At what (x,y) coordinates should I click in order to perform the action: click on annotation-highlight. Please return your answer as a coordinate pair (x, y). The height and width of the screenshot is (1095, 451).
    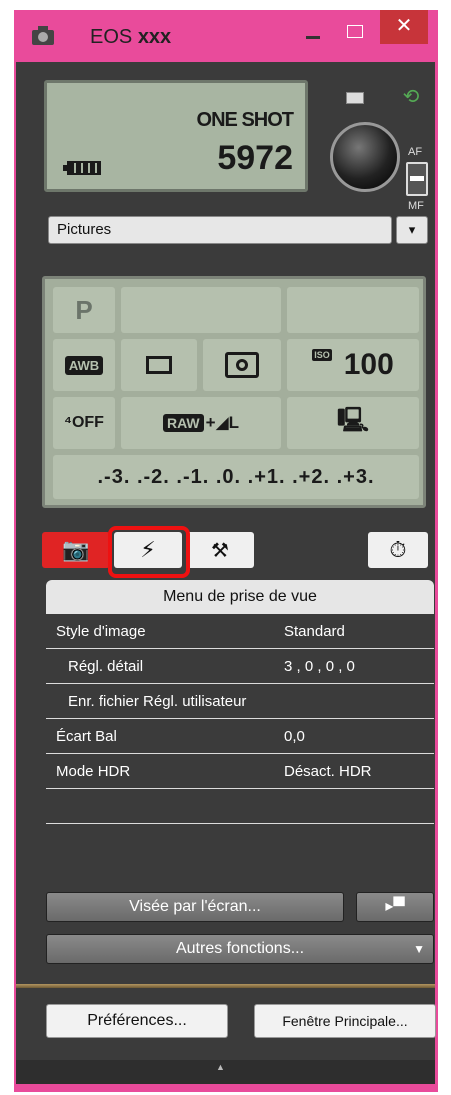
    Looking at the image, I should click on (149, 552).